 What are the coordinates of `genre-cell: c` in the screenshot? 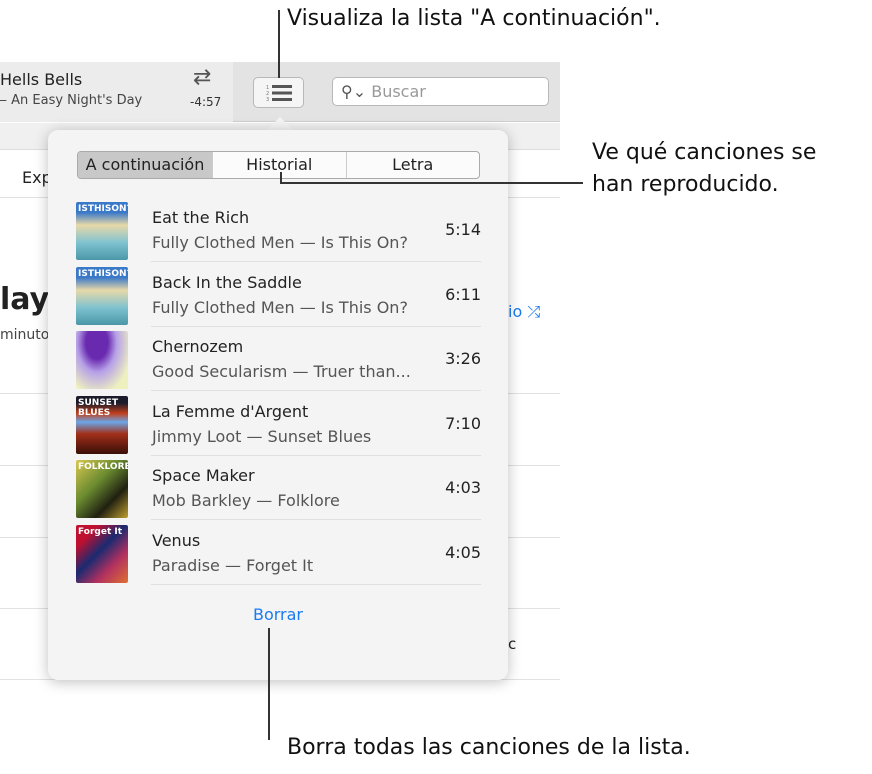 It's located at (512, 644).